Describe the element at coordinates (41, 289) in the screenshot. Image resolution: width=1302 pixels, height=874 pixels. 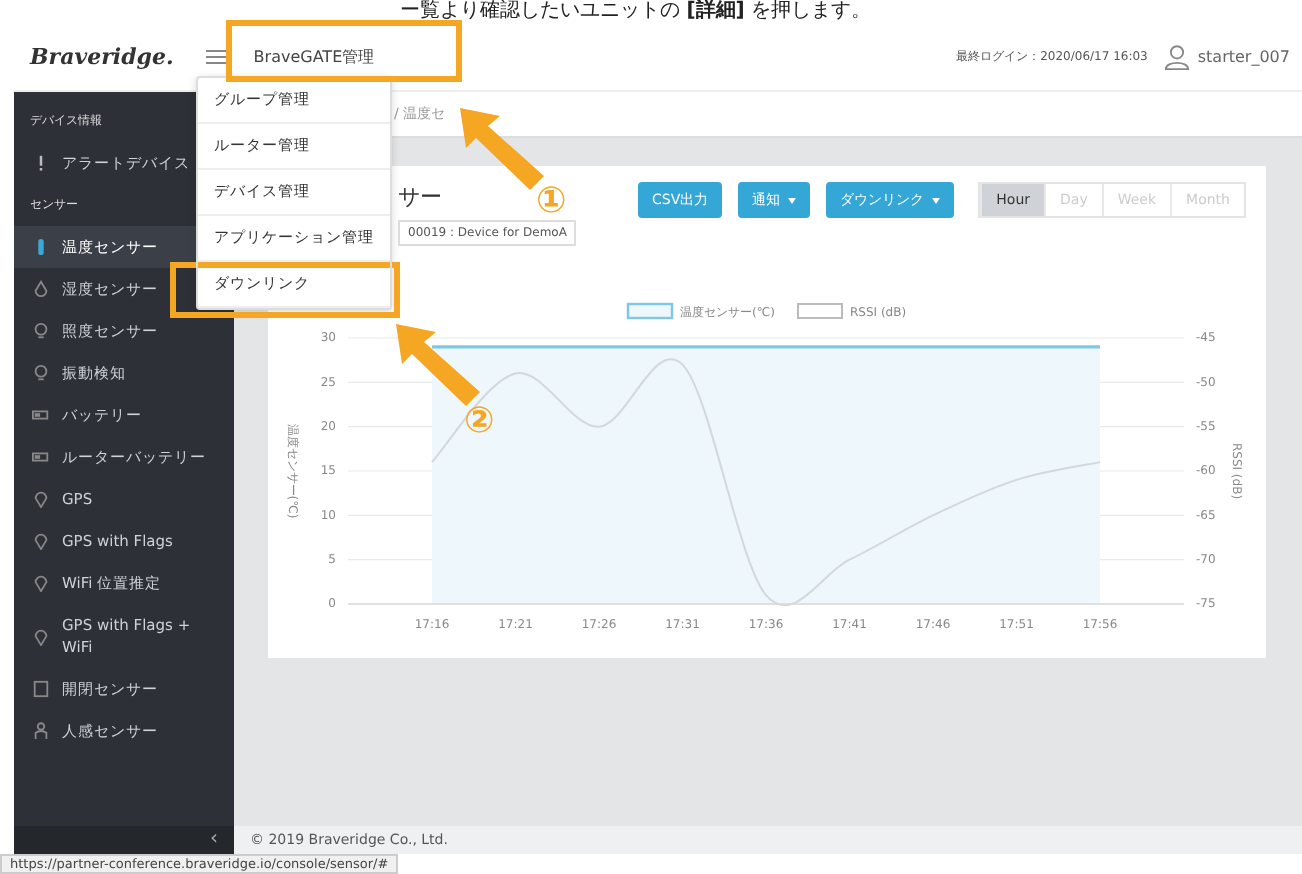
I see `drop-icon` at that location.